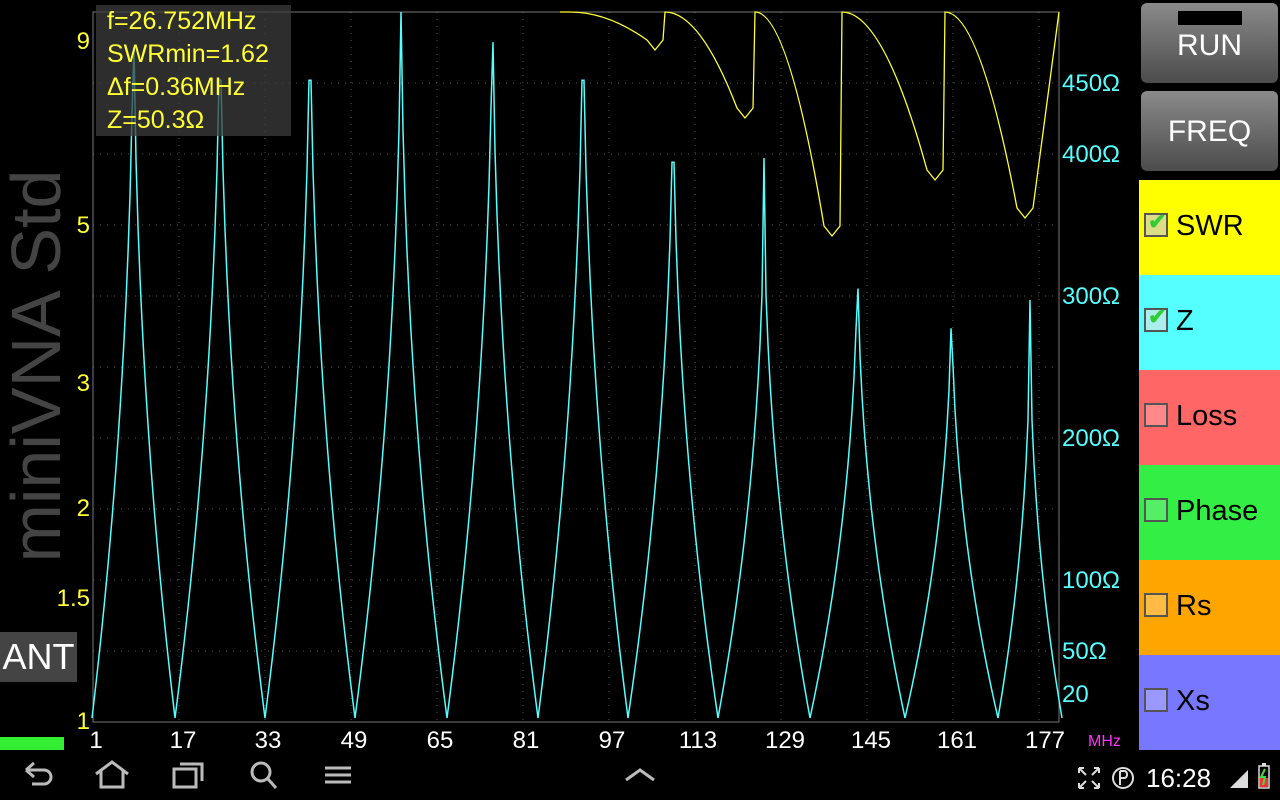 The width and height of the screenshot is (1280, 800). What do you see at coordinates (1156, 605) in the screenshot?
I see `rs-checkbox` at bounding box center [1156, 605].